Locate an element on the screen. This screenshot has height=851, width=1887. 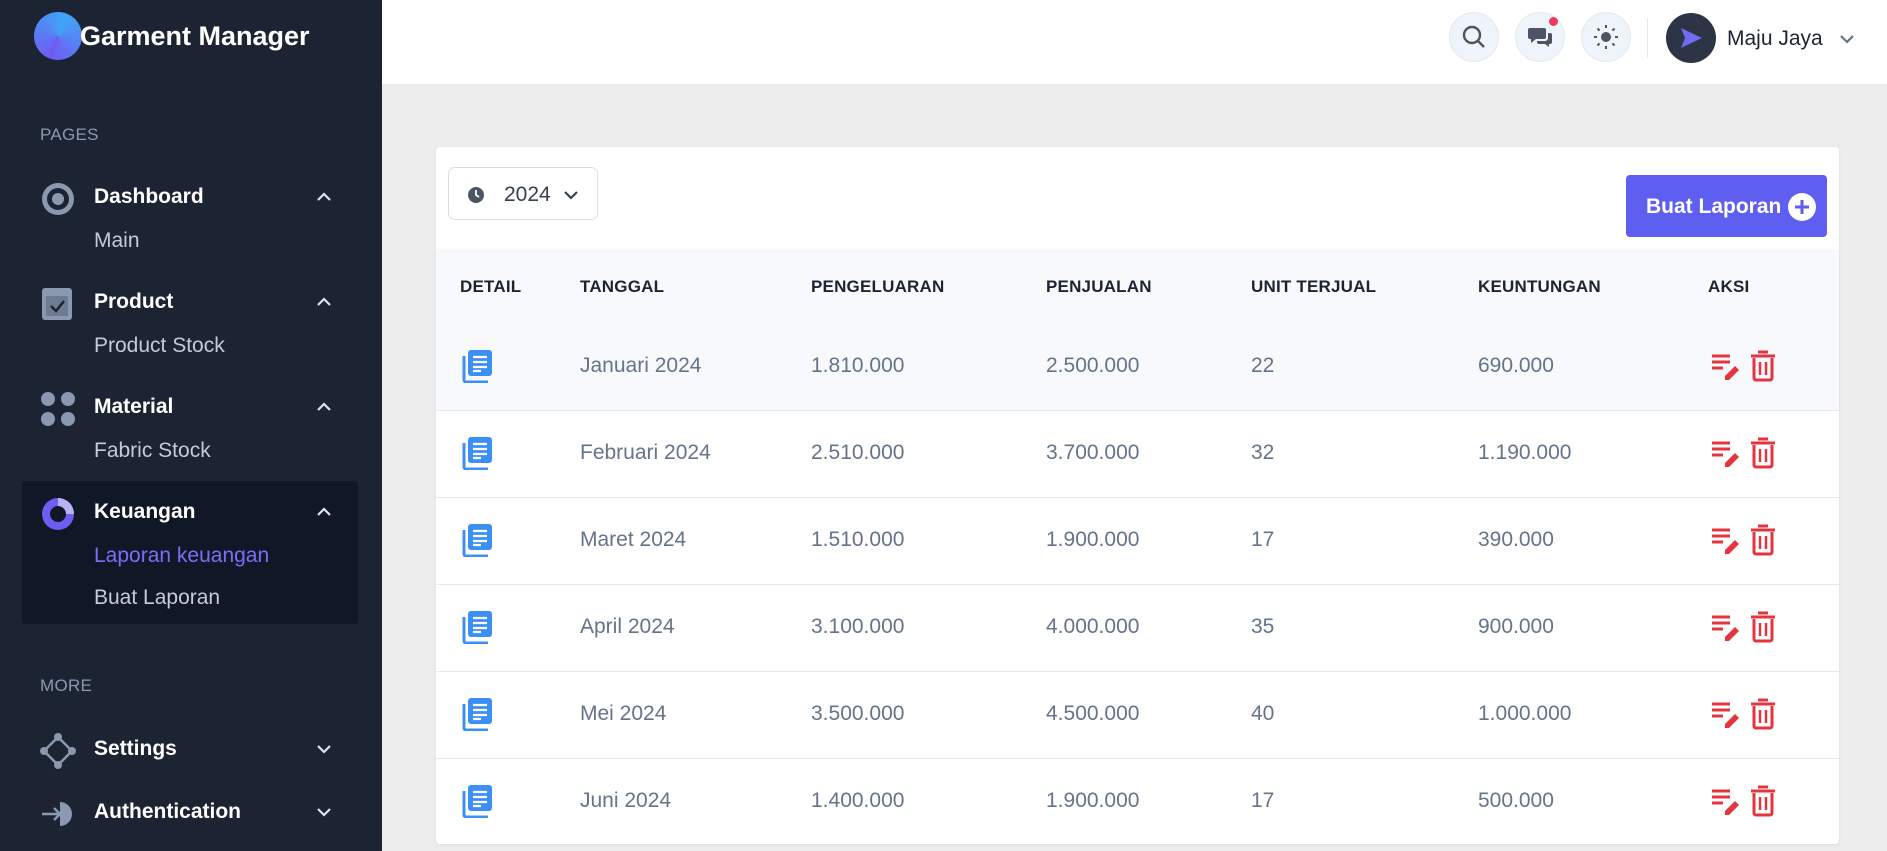
year-value: 2024 is located at coordinates (527, 194).